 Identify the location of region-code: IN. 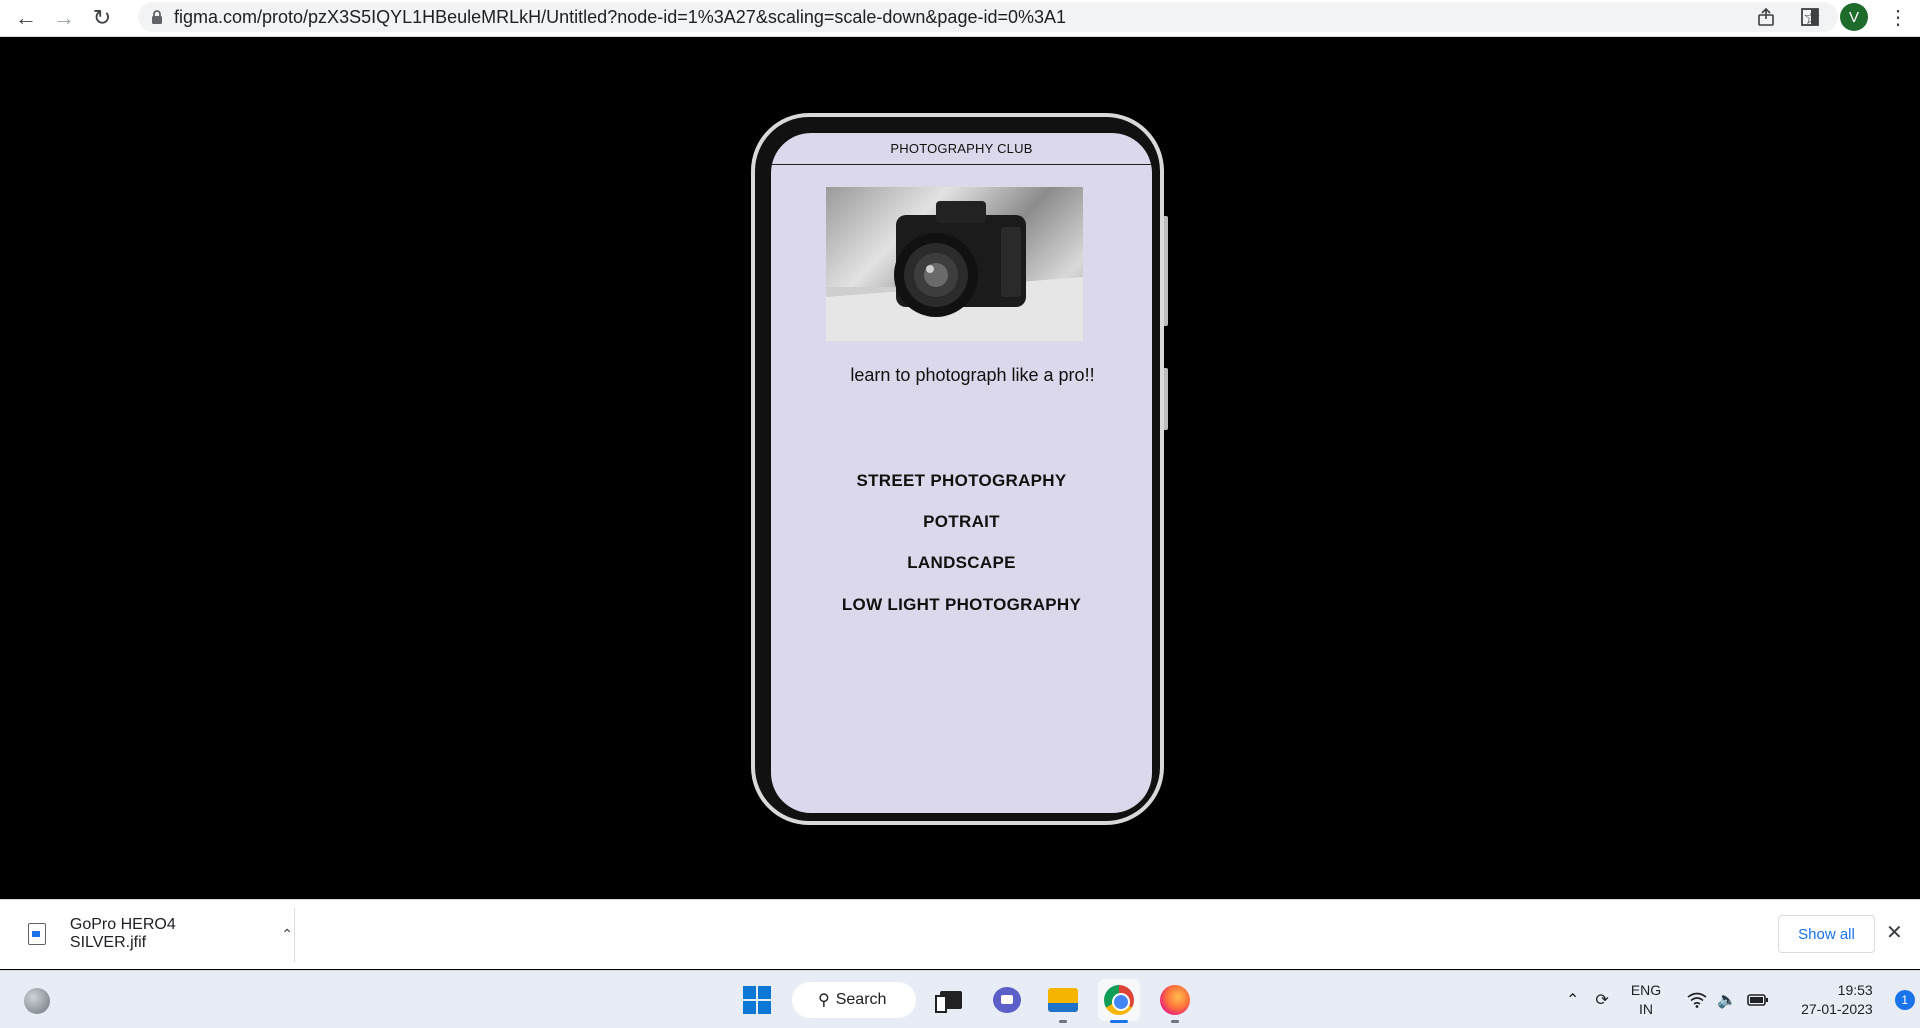
(1645, 1009).